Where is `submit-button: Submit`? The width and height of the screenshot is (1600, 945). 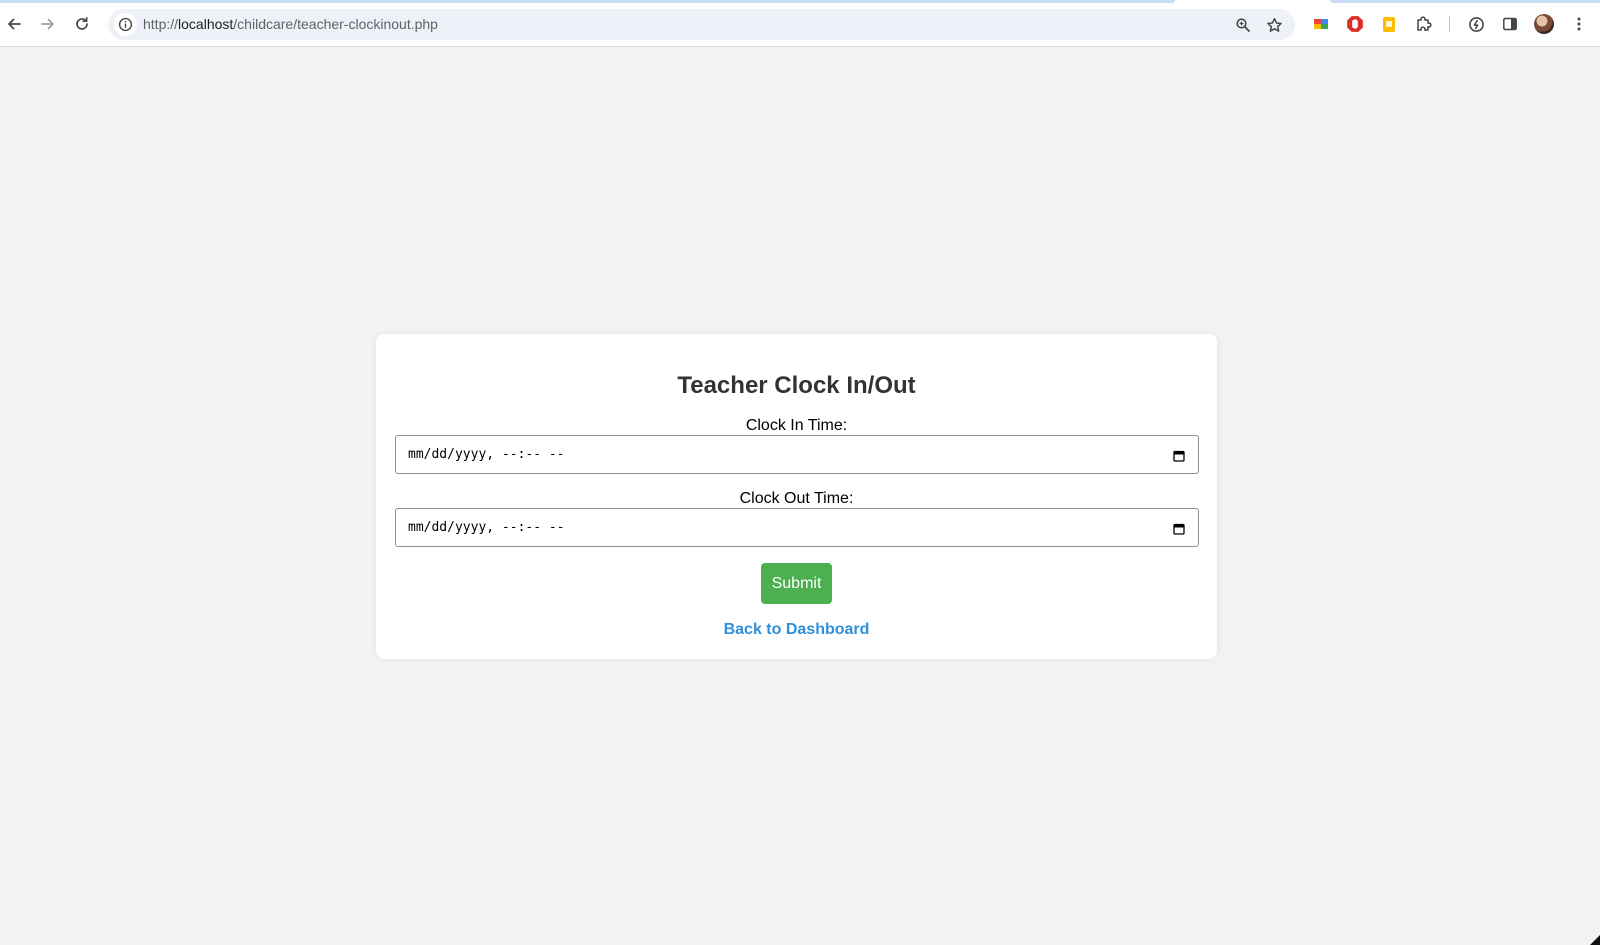
submit-button: Submit is located at coordinates (796, 583).